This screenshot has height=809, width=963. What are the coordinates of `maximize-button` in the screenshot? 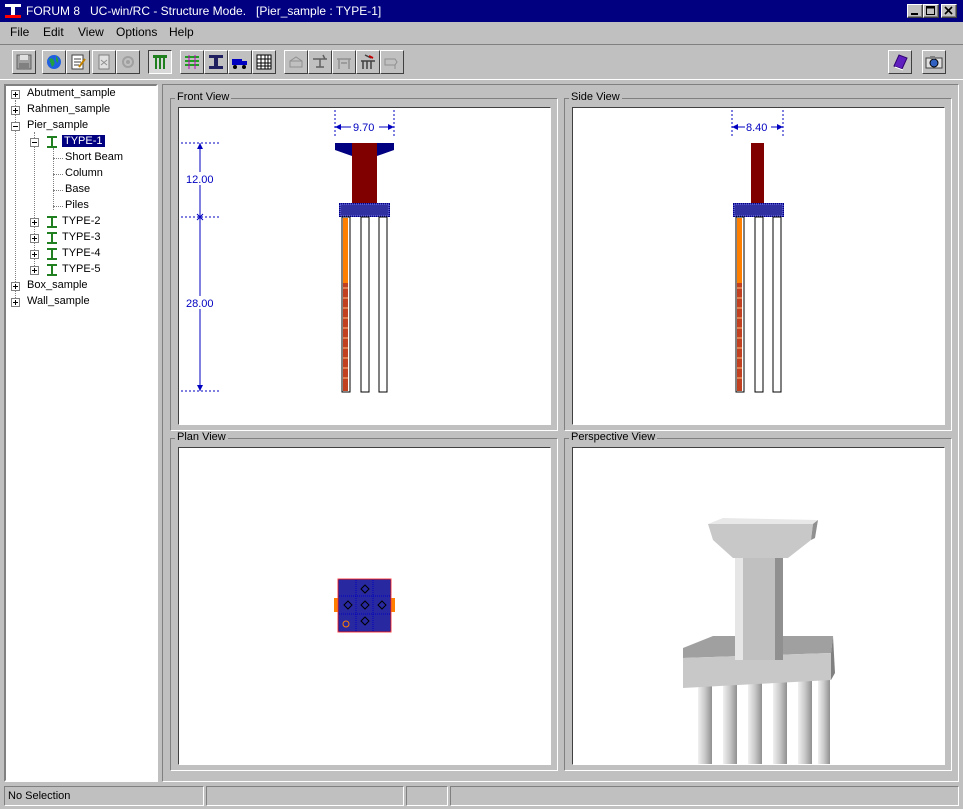 It's located at (931, 11).